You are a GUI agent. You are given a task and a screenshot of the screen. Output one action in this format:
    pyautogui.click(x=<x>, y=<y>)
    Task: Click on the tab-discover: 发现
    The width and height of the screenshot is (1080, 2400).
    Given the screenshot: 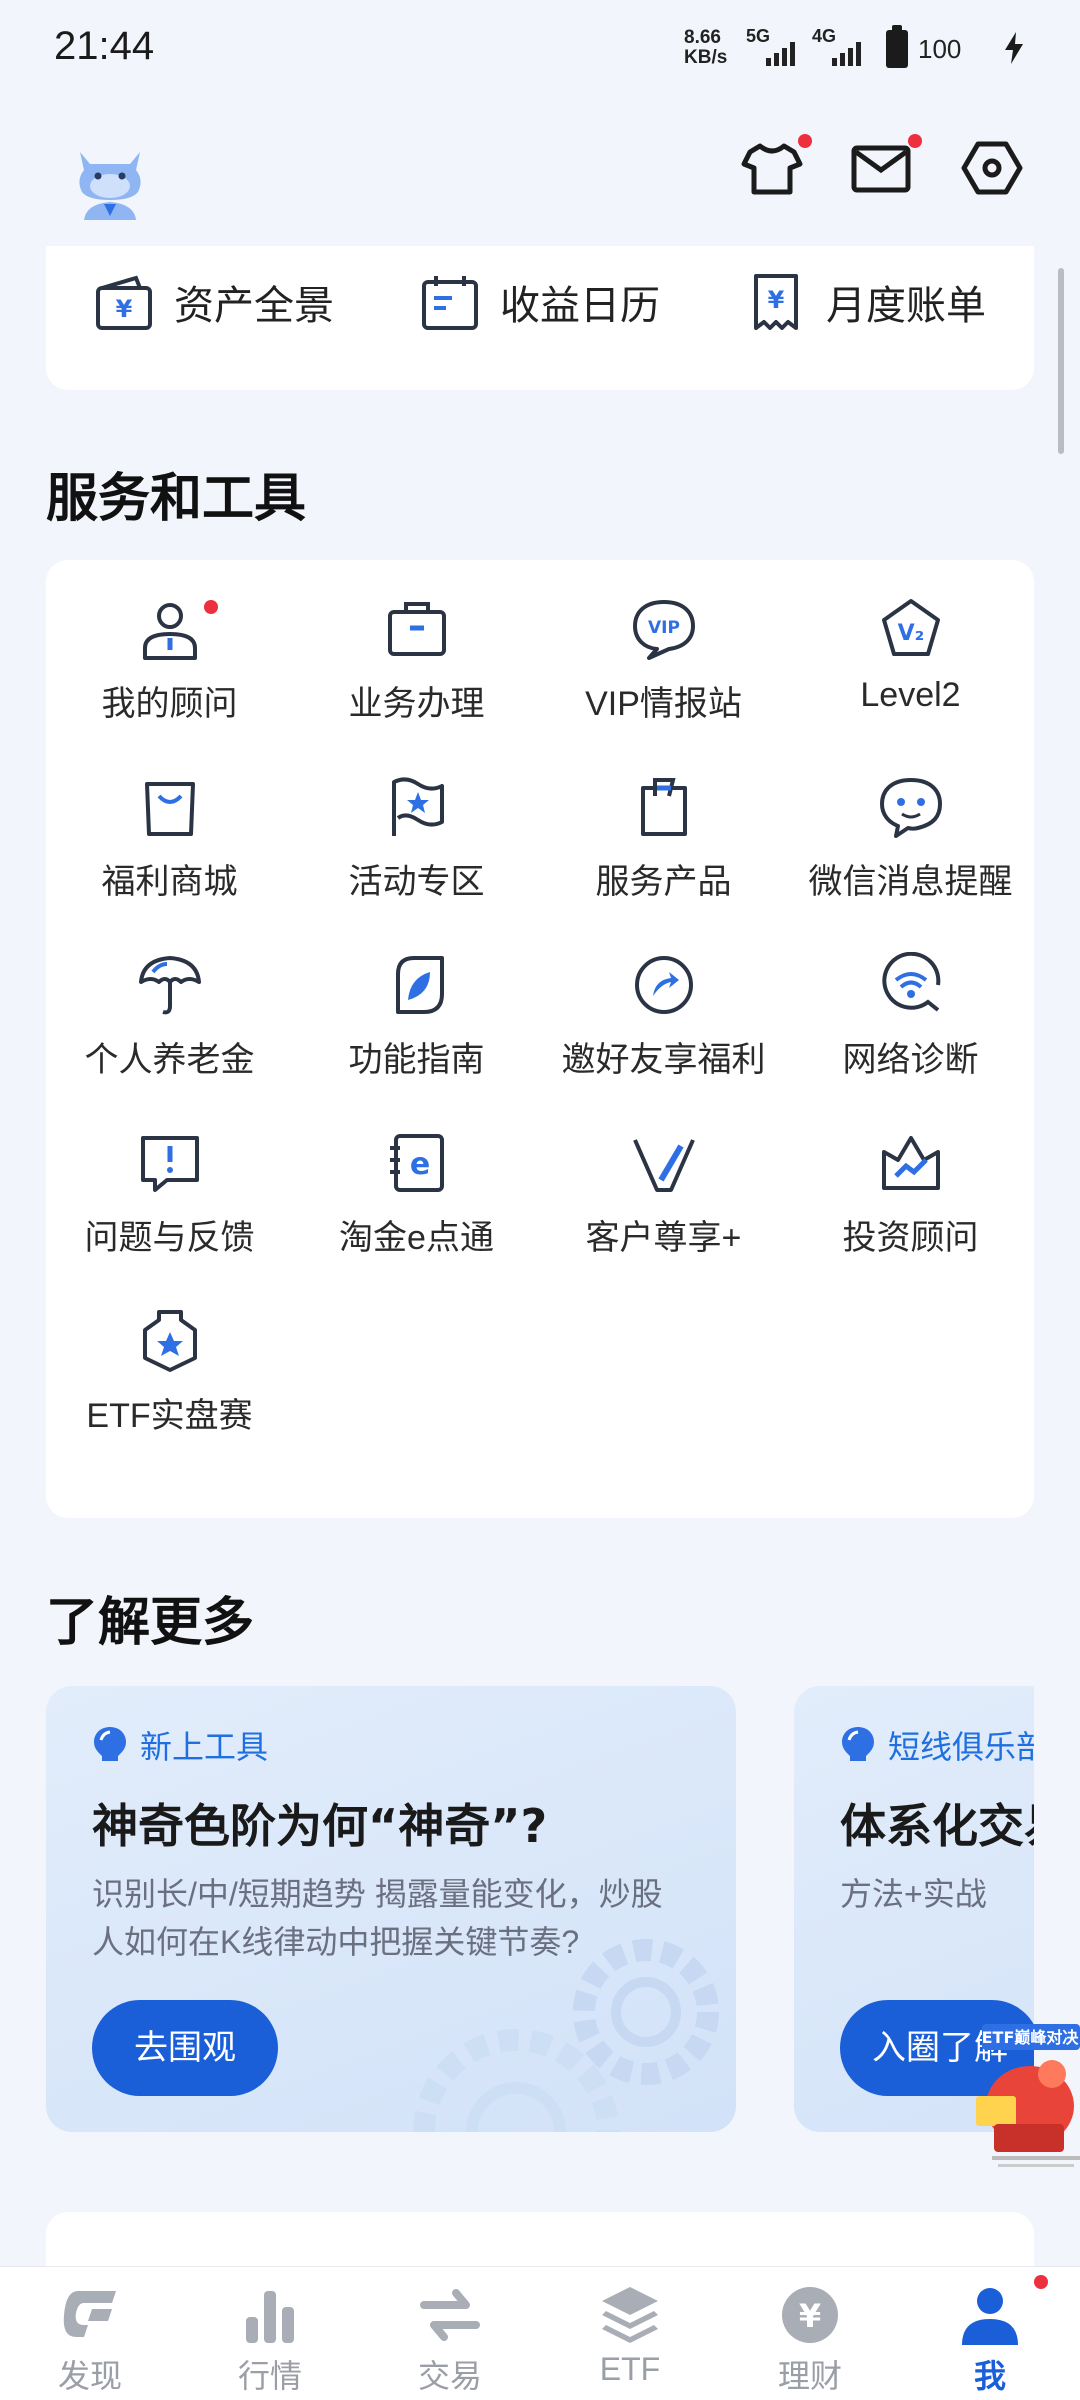 What is the action you would take?
    pyautogui.click(x=90, y=2333)
    